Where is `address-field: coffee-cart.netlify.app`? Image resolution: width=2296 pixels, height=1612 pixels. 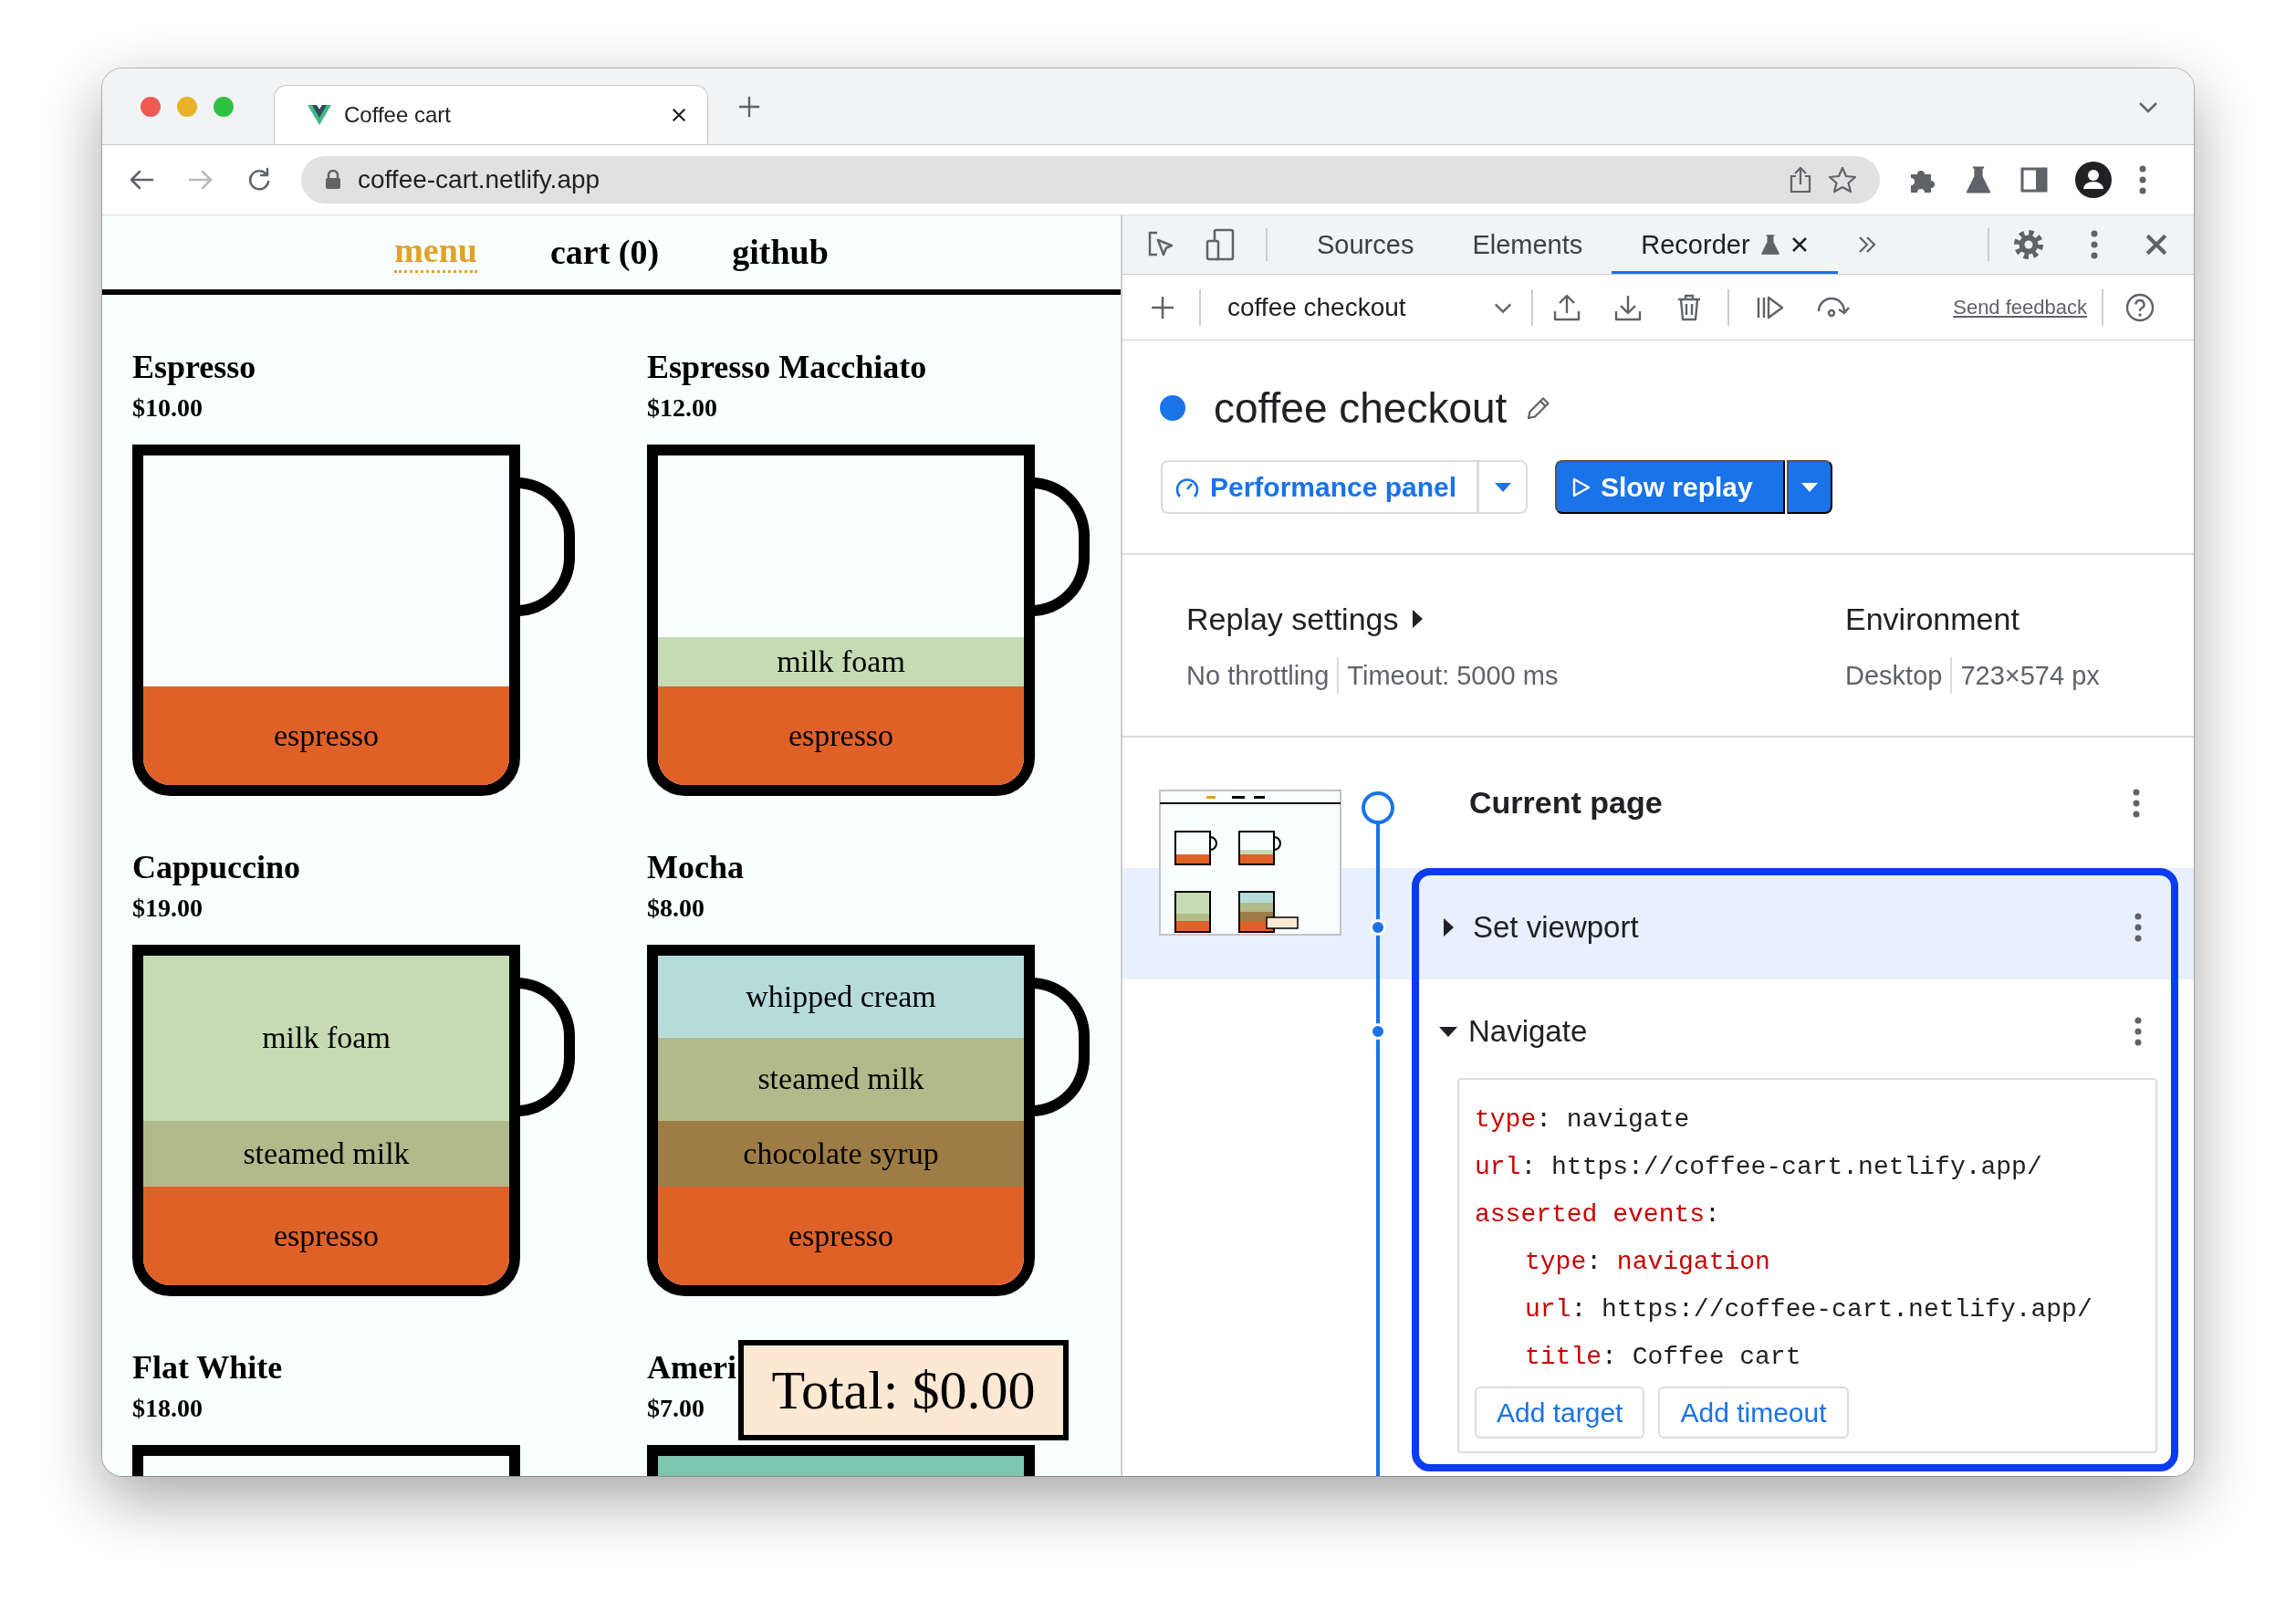 address-field: coffee-cart.netlify.app is located at coordinates (1090, 180).